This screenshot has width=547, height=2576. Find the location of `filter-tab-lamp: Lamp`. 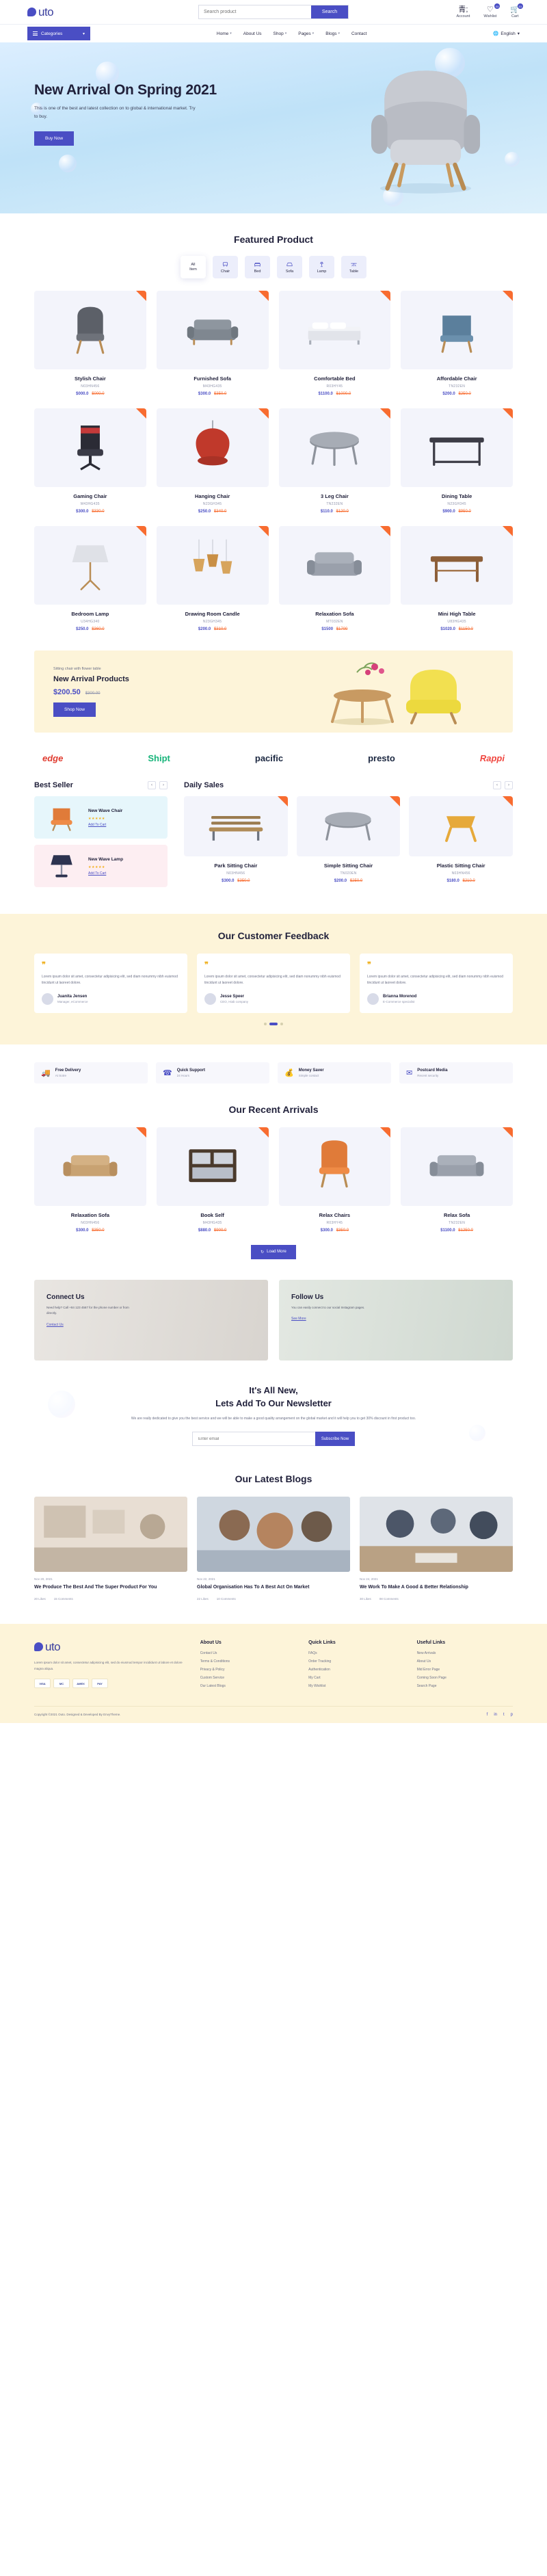

filter-tab-lamp: Lamp is located at coordinates (321, 267).